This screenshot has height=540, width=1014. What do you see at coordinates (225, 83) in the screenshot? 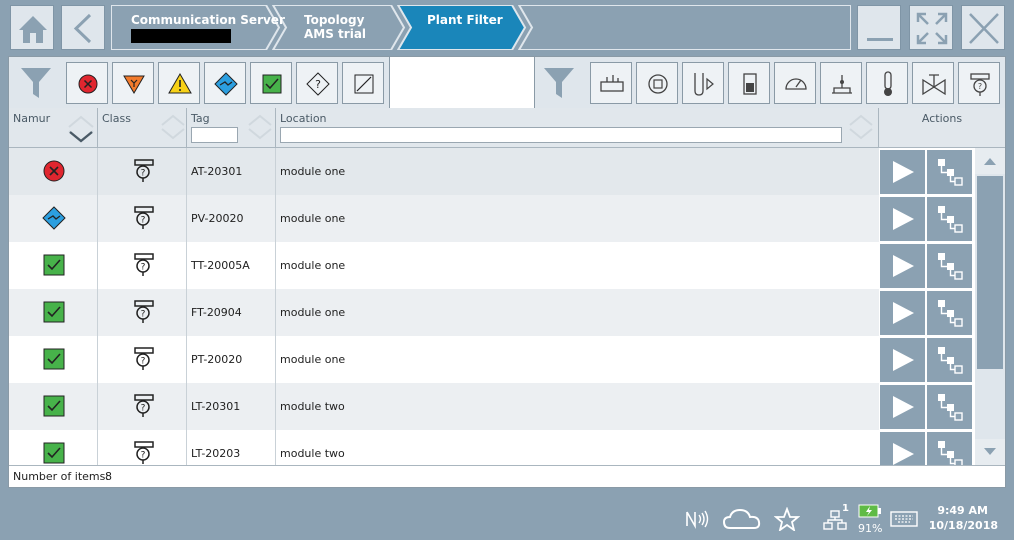
I see `filter-maintenance-button` at bounding box center [225, 83].